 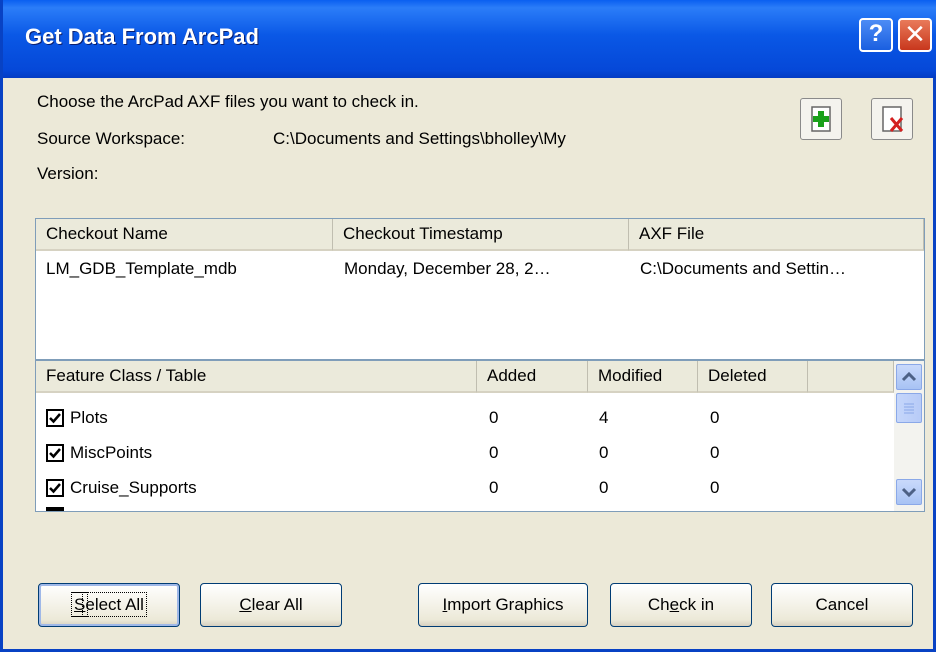 I want to click on scroll-up-button, so click(x=909, y=377).